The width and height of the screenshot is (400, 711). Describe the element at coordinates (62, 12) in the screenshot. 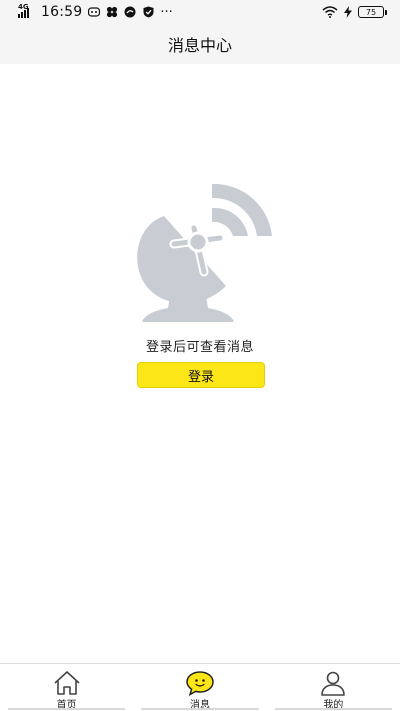

I see `status-time: 16:59` at that location.